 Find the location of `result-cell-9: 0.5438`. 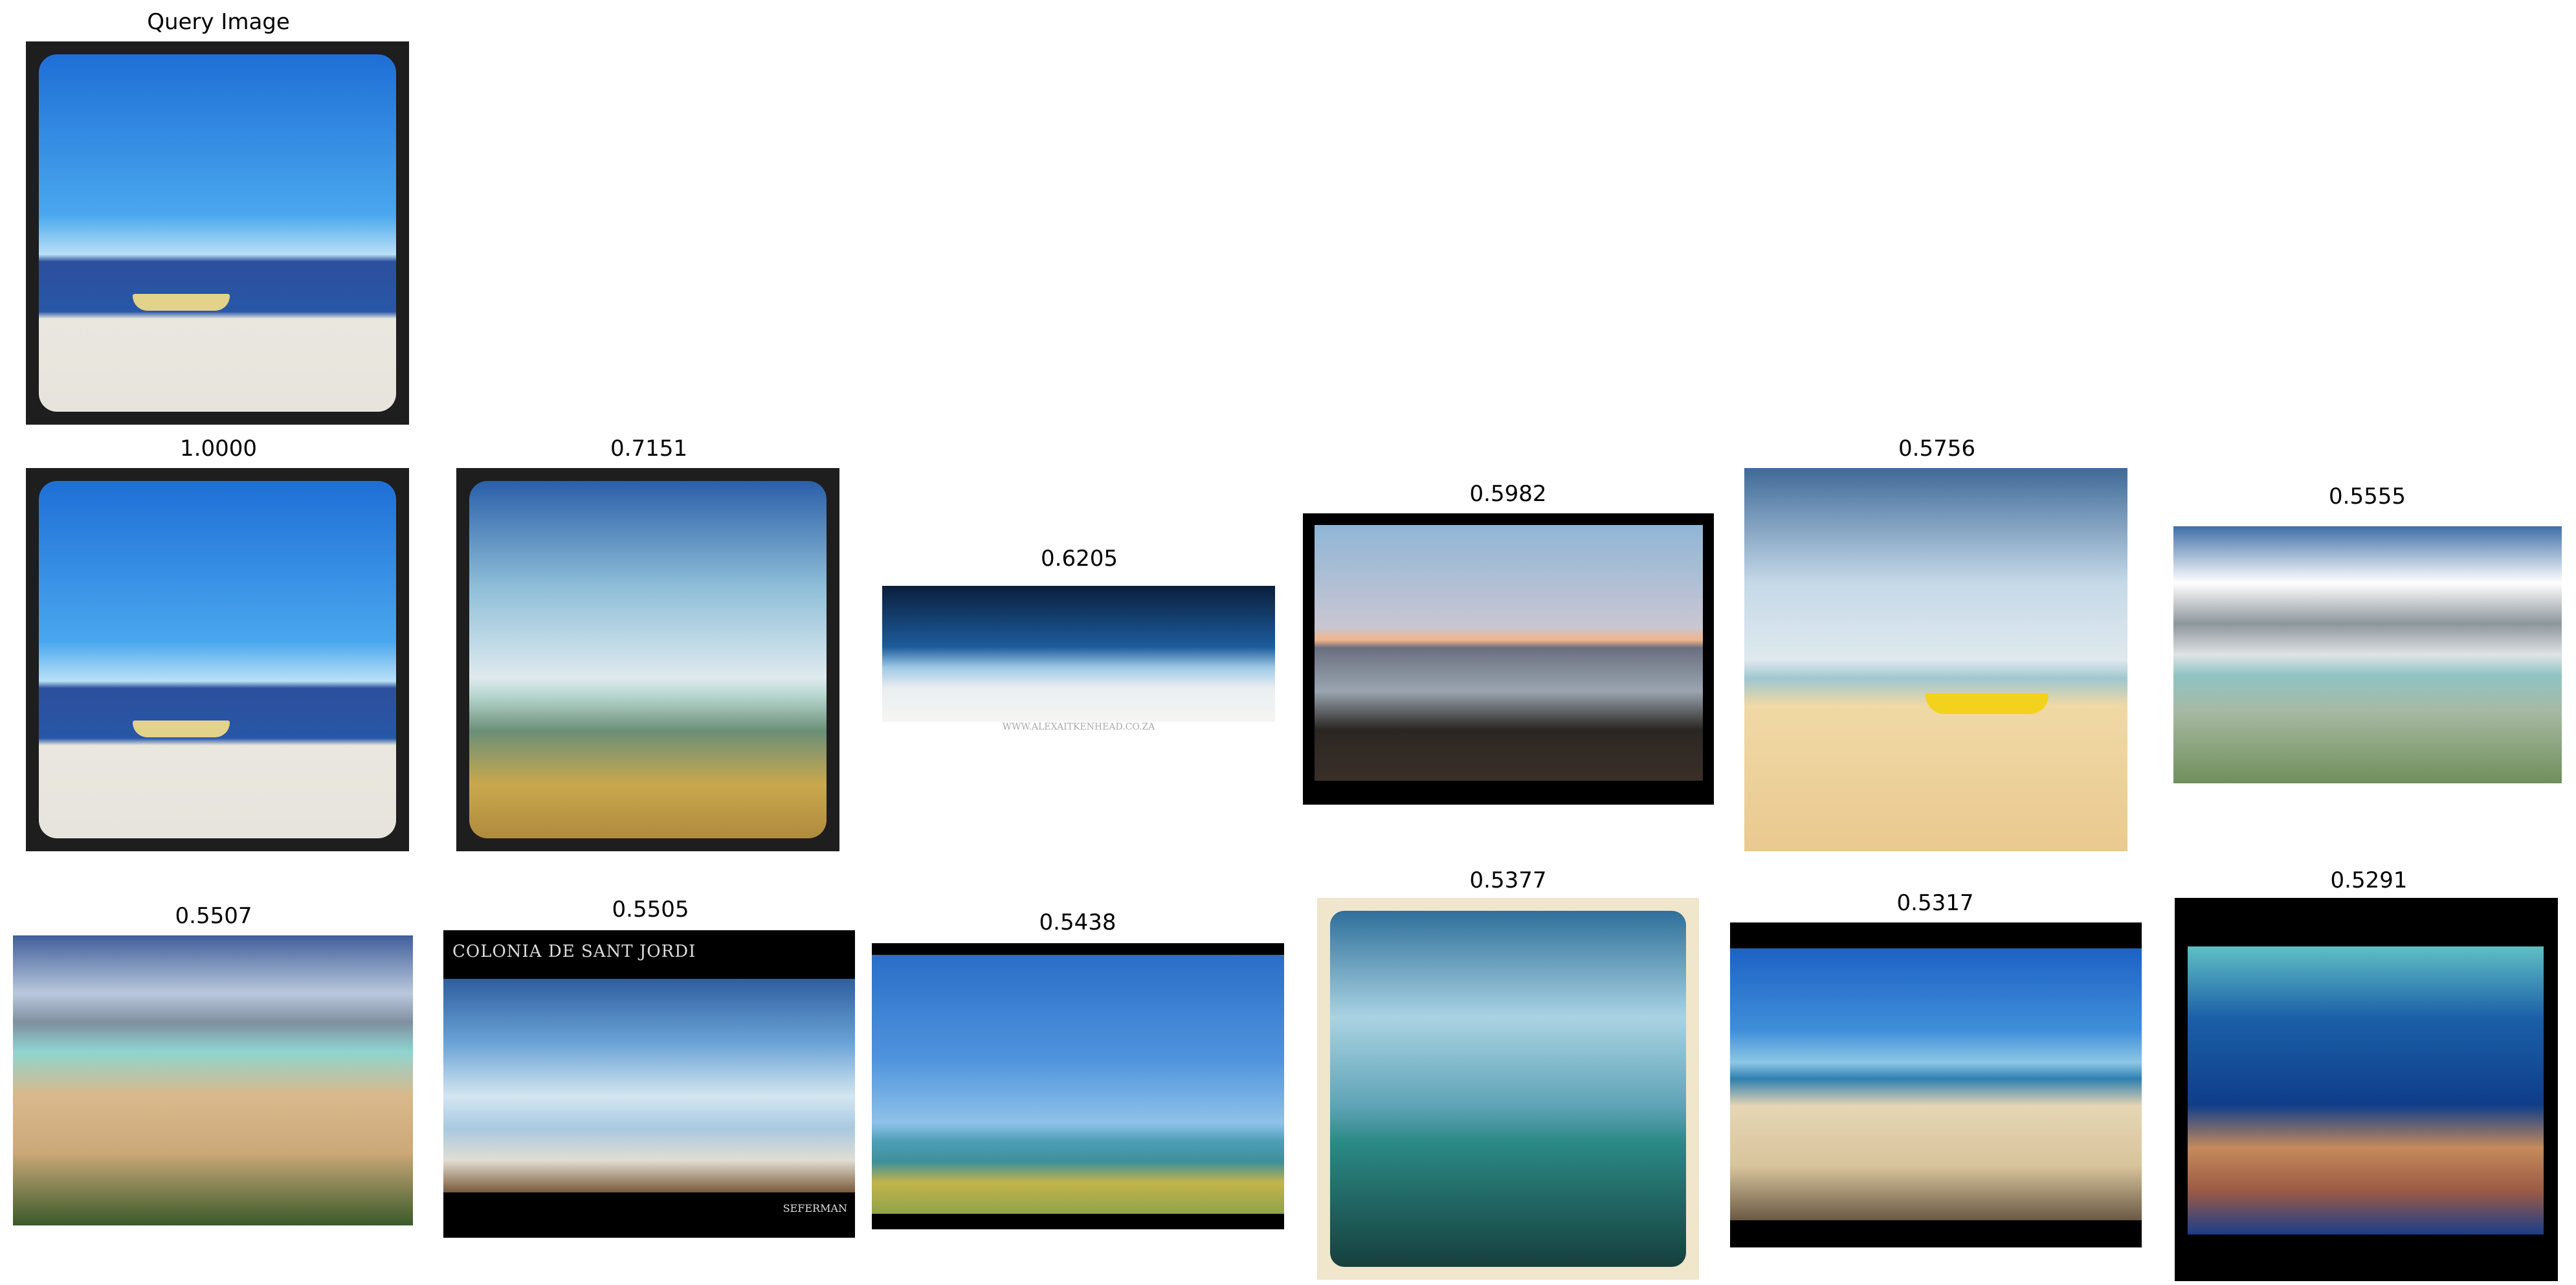

result-cell-9: 0.5438 is located at coordinates (1078, 1097).